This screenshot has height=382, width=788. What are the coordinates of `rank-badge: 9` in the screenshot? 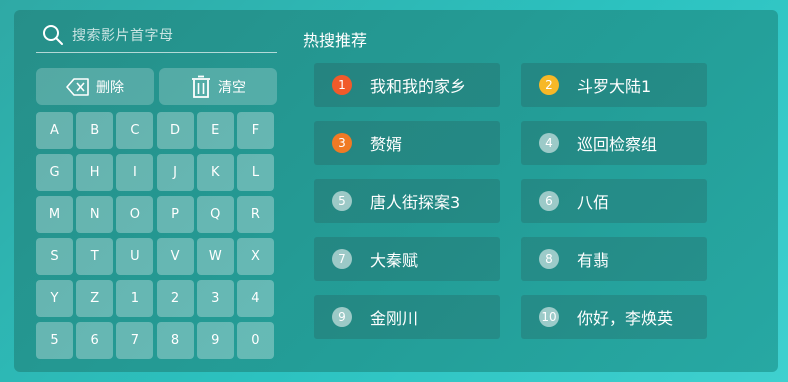 It's located at (342, 317).